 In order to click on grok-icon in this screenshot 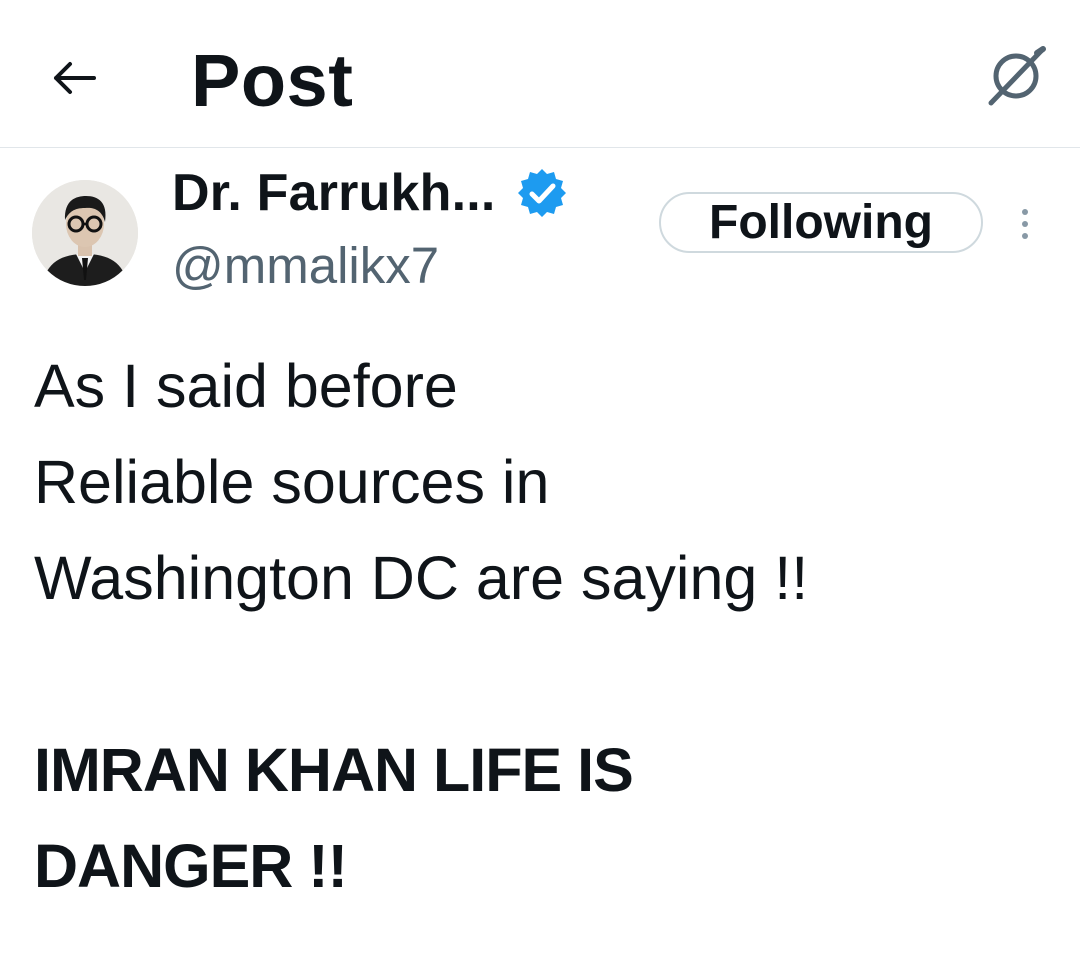, I will do `click(1017, 76)`.